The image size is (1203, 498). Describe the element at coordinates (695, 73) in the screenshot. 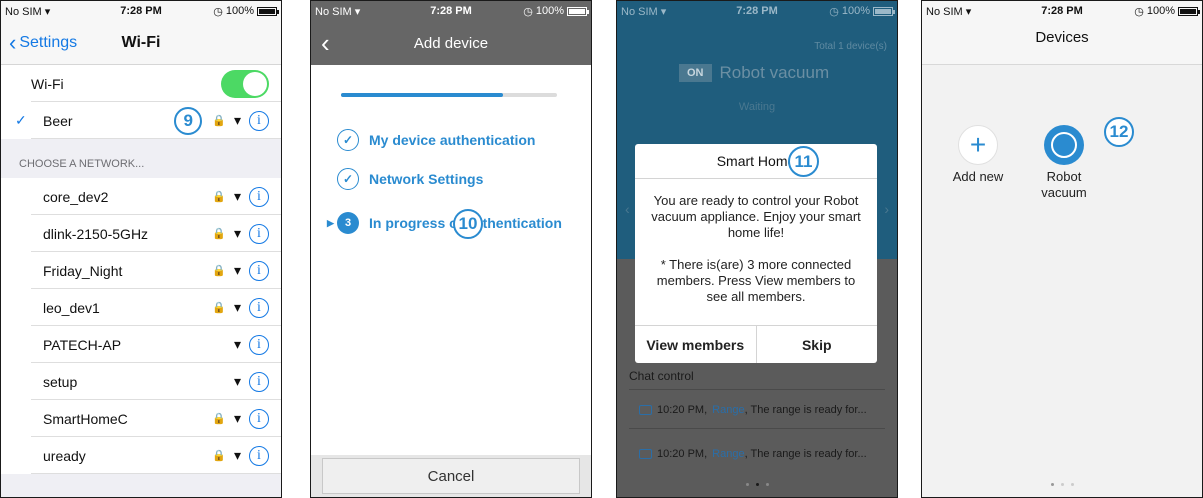

I see `power-on-badge: ON` at that location.